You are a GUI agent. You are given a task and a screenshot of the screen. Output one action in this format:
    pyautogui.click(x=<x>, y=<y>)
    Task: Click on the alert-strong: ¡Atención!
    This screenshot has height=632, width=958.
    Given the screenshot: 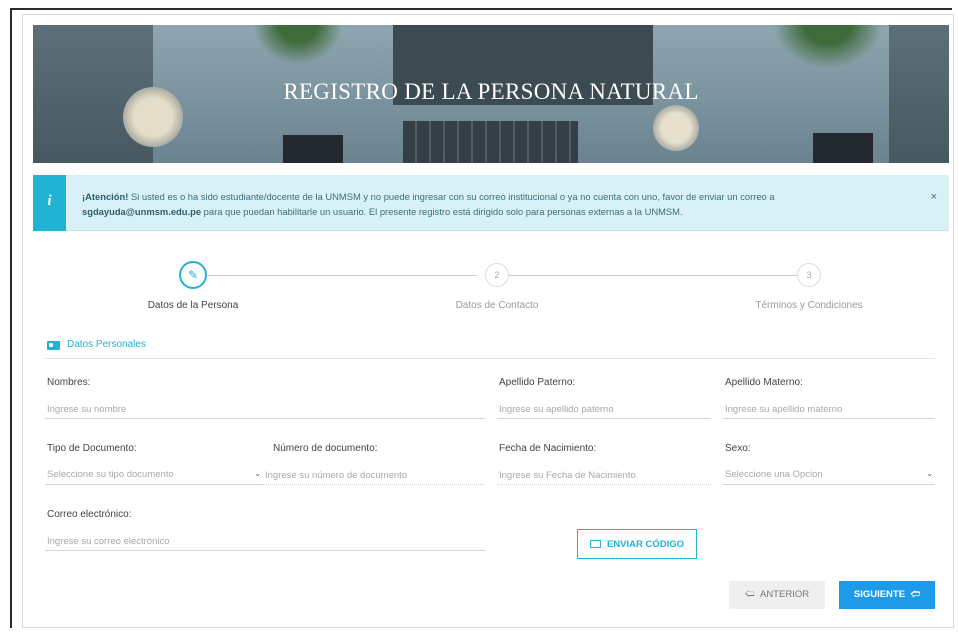 What is the action you would take?
    pyautogui.click(x=105, y=196)
    